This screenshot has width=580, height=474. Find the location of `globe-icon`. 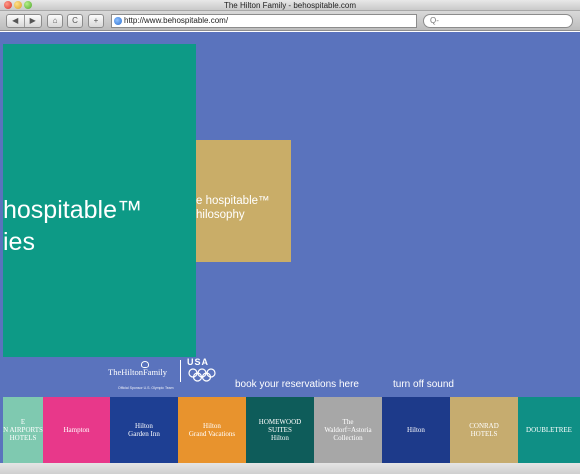

globe-icon is located at coordinates (118, 21).